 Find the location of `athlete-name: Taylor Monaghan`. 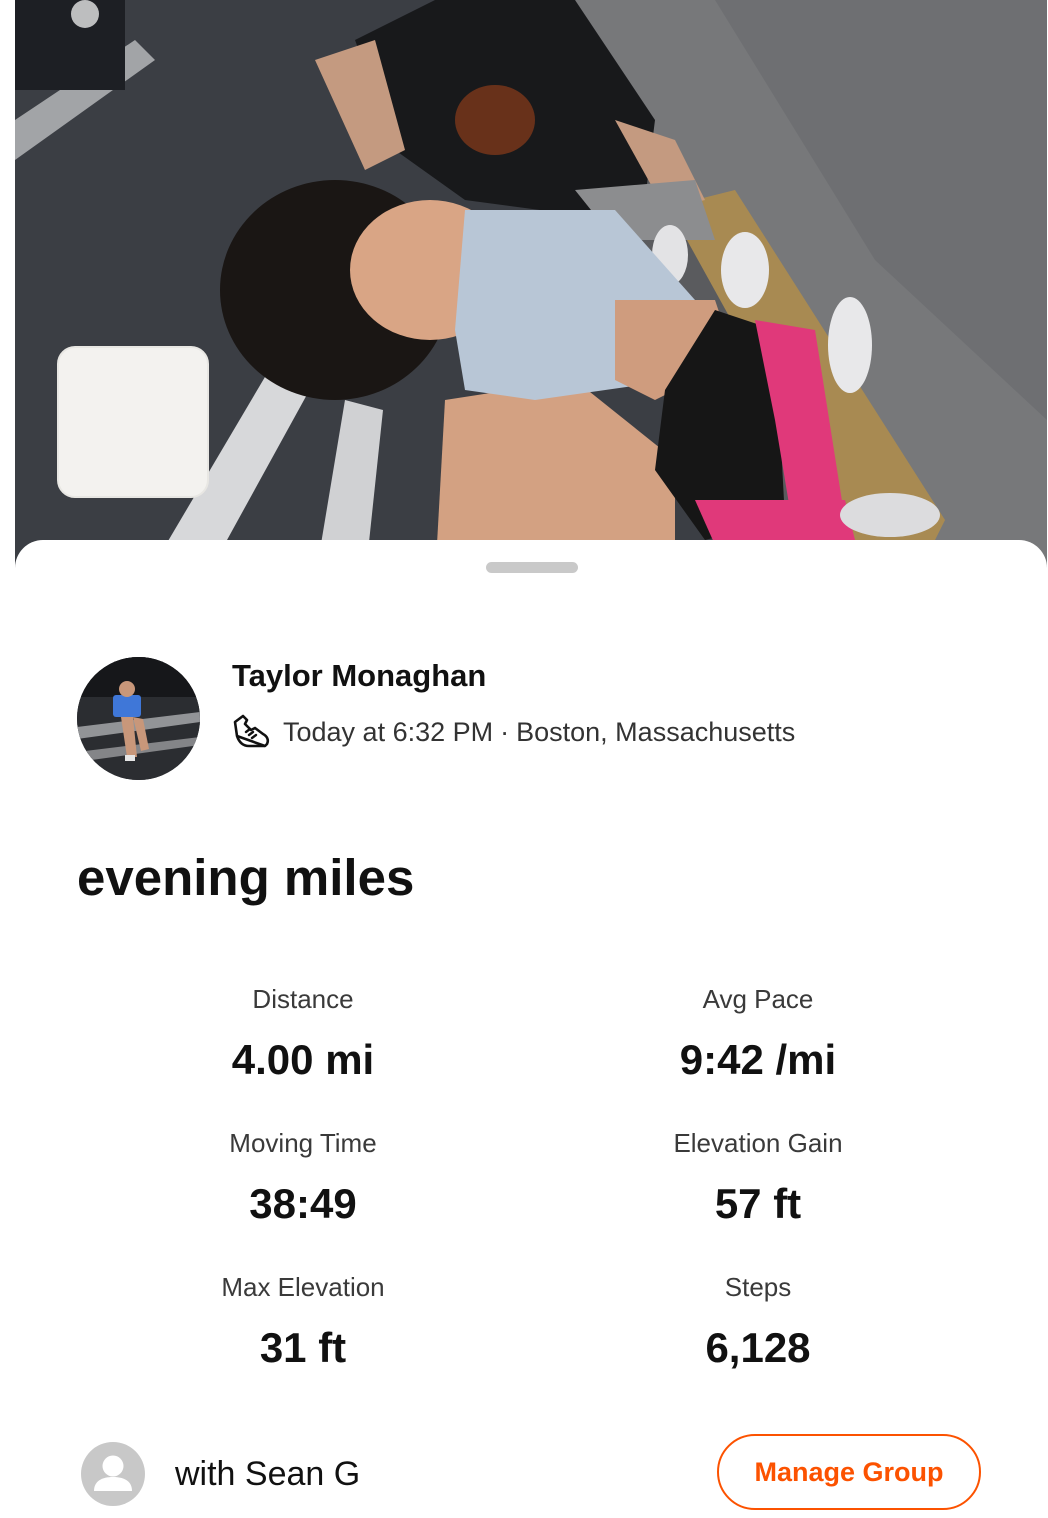

athlete-name: Taylor Monaghan is located at coordinates (359, 676).